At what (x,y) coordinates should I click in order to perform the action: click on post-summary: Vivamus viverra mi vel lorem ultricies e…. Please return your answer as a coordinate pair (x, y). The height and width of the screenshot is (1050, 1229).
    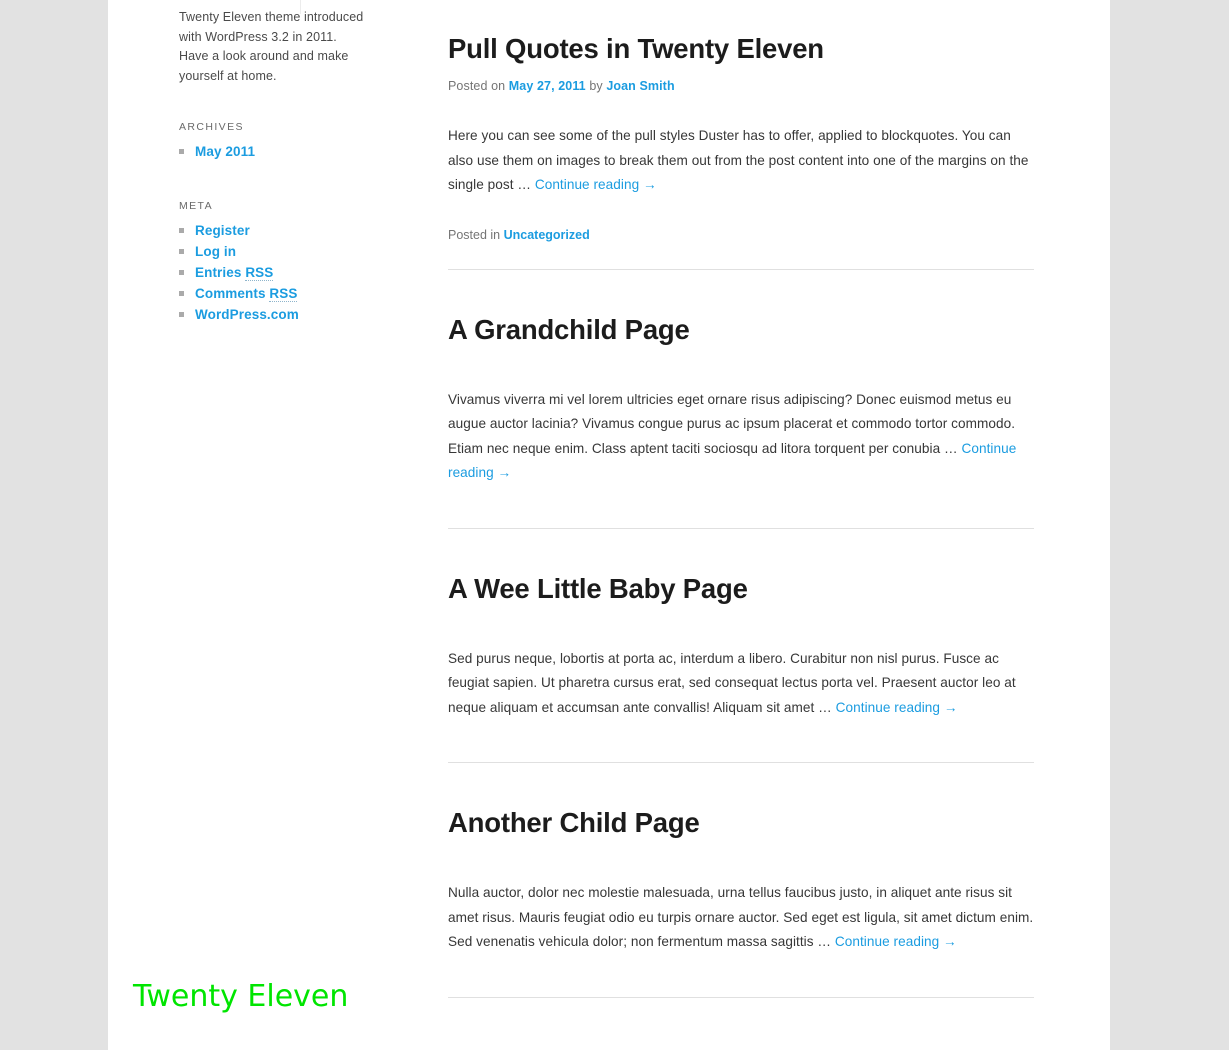
    Looking at the image, I should click on (741, 437).